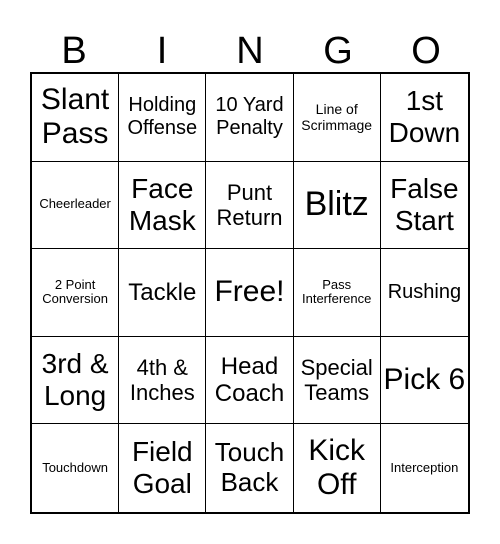  I want to click on bingo-cell-text: Face Mask, so click(162, 204).